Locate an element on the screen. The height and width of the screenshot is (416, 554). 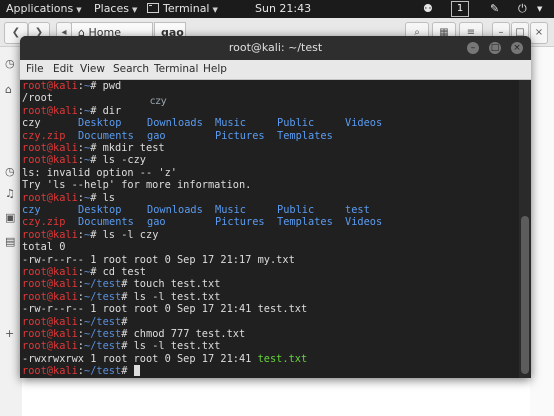
executable-file: test.txt is located at coordinates (282, 358).